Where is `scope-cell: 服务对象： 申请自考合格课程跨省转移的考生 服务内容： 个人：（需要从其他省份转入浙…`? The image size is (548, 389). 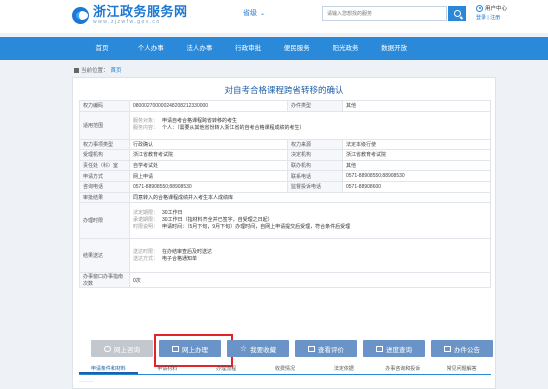
scope-cell: 服务对象： 申请自考合格课程跨省转移的考生 服务内容： 个人：（需要从其他省份转入浙… is located at coordinates (310, 125).